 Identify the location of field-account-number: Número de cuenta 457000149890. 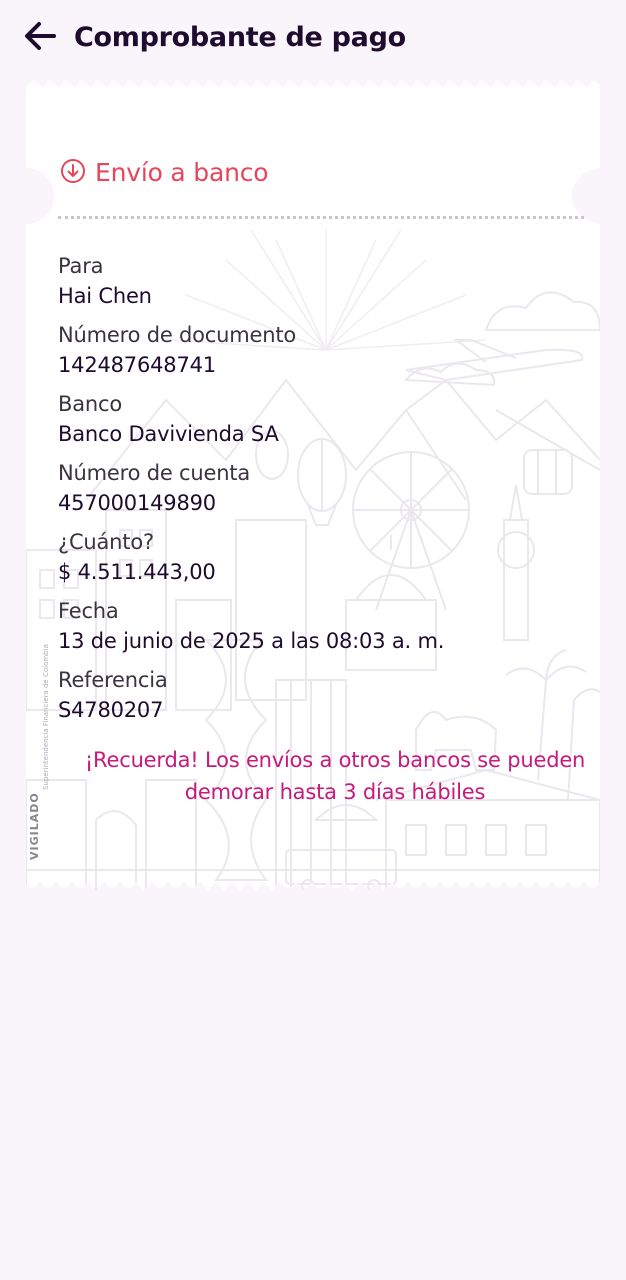
(251, 493).